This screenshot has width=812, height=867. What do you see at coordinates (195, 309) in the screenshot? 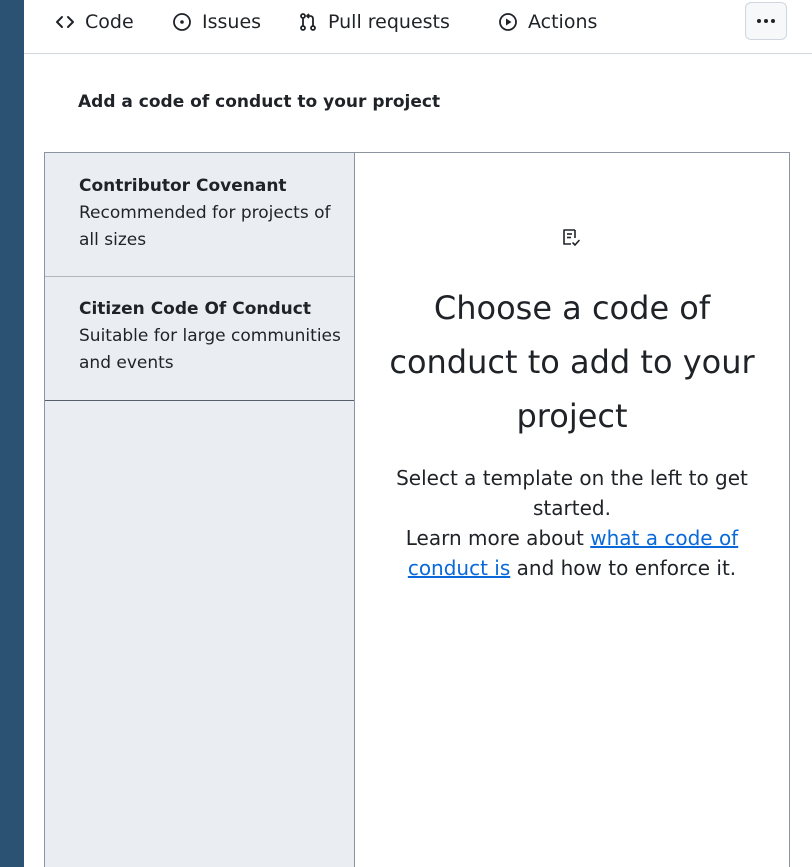
I see `template-name: Citizen Code Of Conduct` at bounding box center [195, 309].